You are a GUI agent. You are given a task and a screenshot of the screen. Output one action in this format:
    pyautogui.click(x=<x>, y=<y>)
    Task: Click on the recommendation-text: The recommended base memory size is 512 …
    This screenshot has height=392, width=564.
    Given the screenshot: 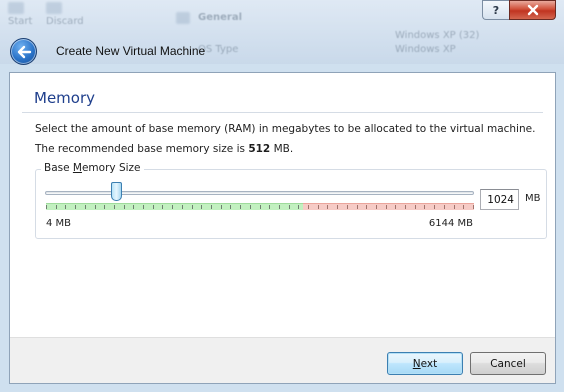 What is the action you would take?
    pyautogui.click(x=164, y=149)
    